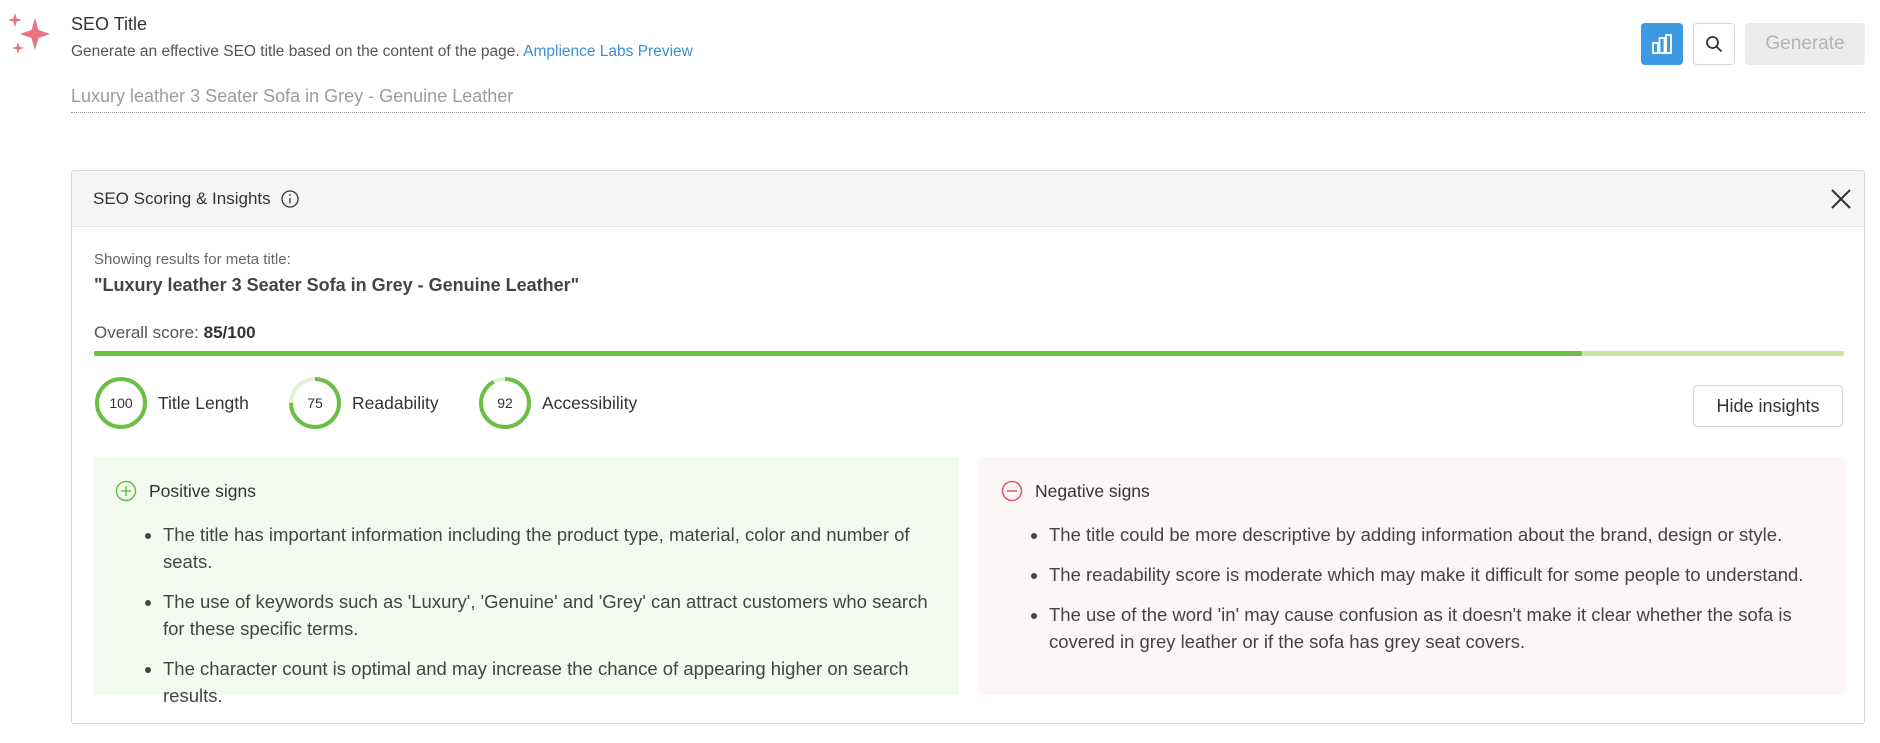  I want to click on score-ring: 92, so click(505, 403).